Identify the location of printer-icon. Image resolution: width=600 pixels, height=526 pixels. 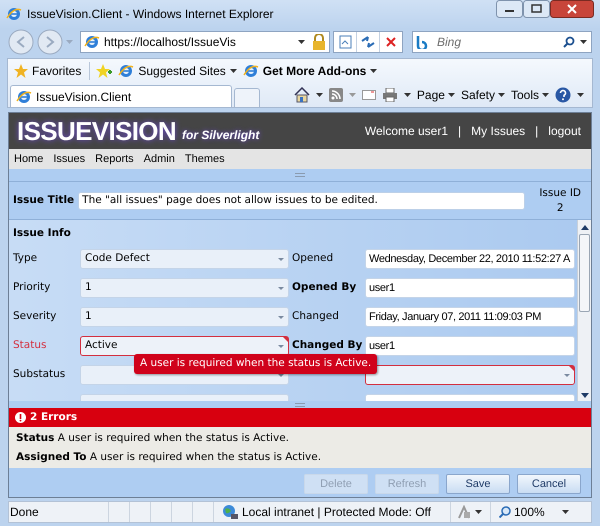
(390, 95).